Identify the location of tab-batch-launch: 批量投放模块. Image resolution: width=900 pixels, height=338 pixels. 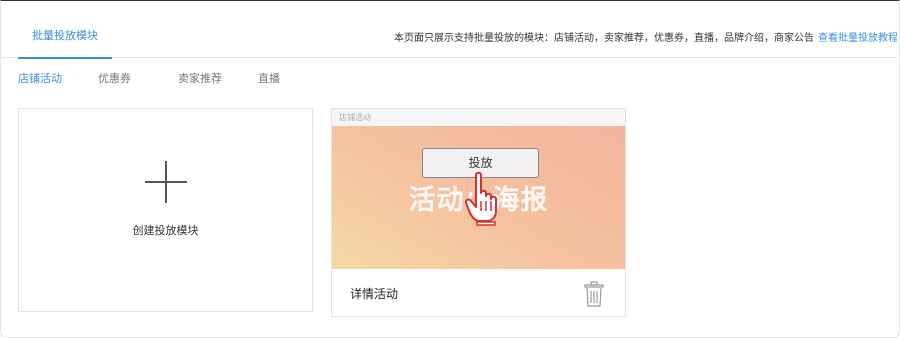
(65, 29).